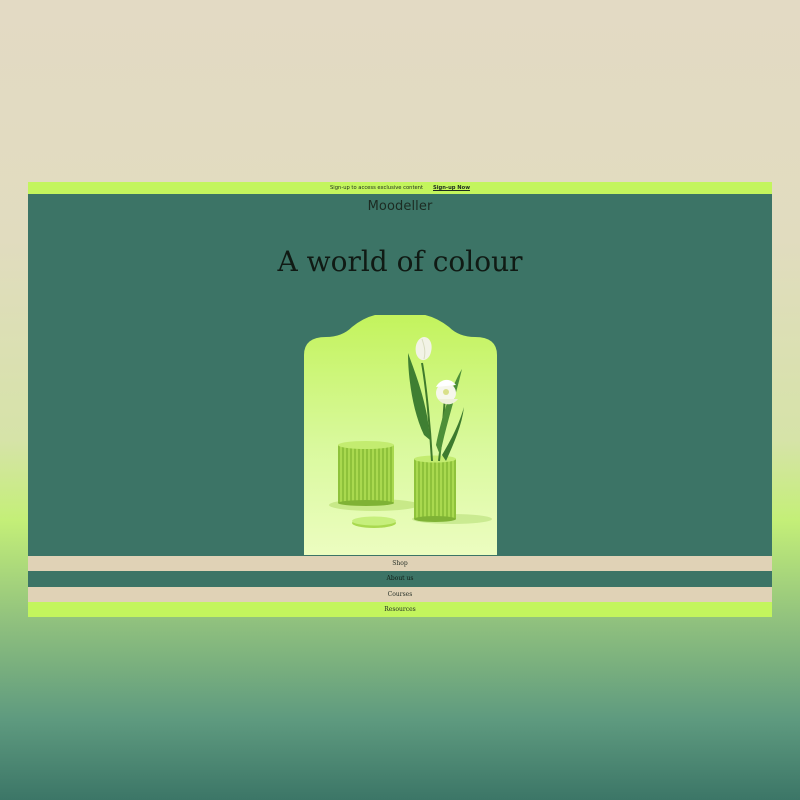 The height and width of the screenshot is (800, 800). Describe the element at coordinates (400, 609) in the screenshot. I see `nav-item-resources: Resources` at that location.